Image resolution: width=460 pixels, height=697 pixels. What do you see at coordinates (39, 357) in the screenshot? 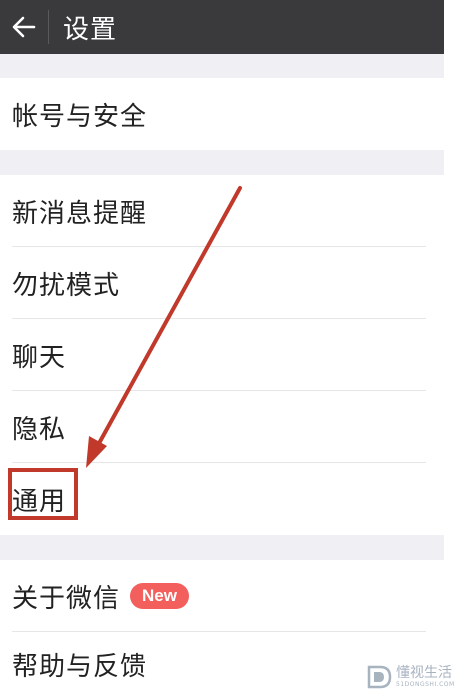
I see `settings-item-label: 聊天` at bounding box center [39, 357].